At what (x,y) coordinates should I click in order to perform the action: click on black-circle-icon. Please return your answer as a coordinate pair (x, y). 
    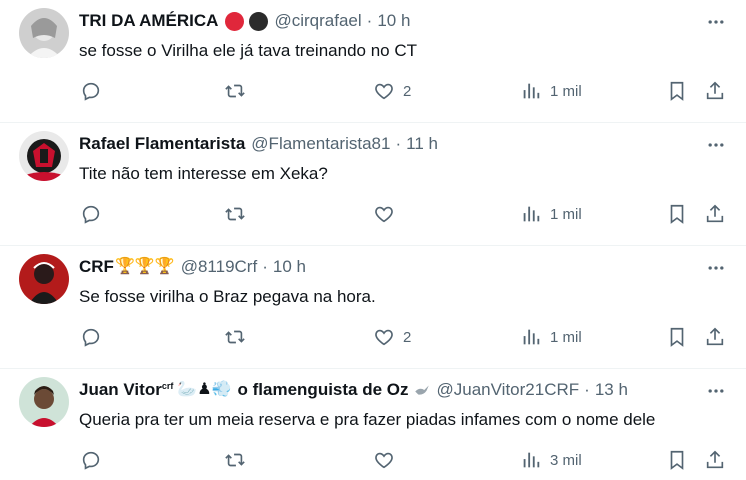
    Looking at the image, I should click on (259, 21).